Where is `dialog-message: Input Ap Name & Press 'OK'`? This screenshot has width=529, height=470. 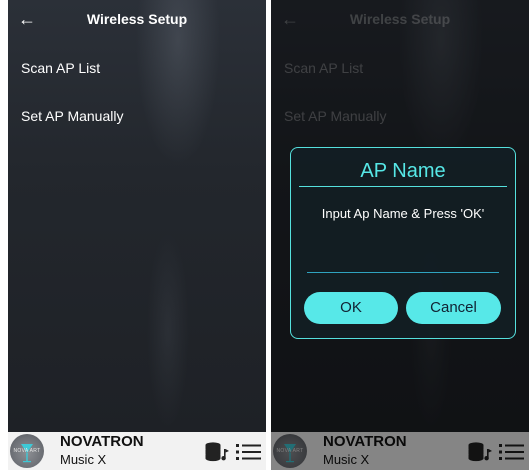
dialog-message: Input Ap Name & Press 'OK' is located at coordinates (403, 213).